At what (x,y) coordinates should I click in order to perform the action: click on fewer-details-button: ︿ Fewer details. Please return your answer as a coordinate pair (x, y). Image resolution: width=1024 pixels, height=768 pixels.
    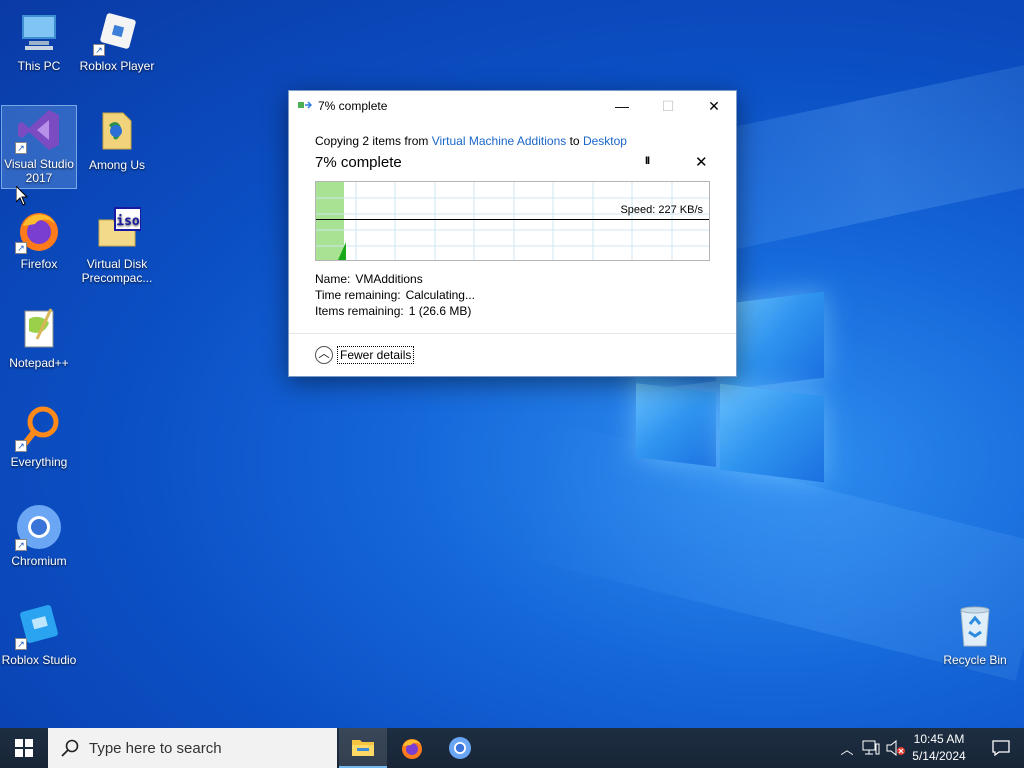
    Looking at the image, I should click on (365, 355).